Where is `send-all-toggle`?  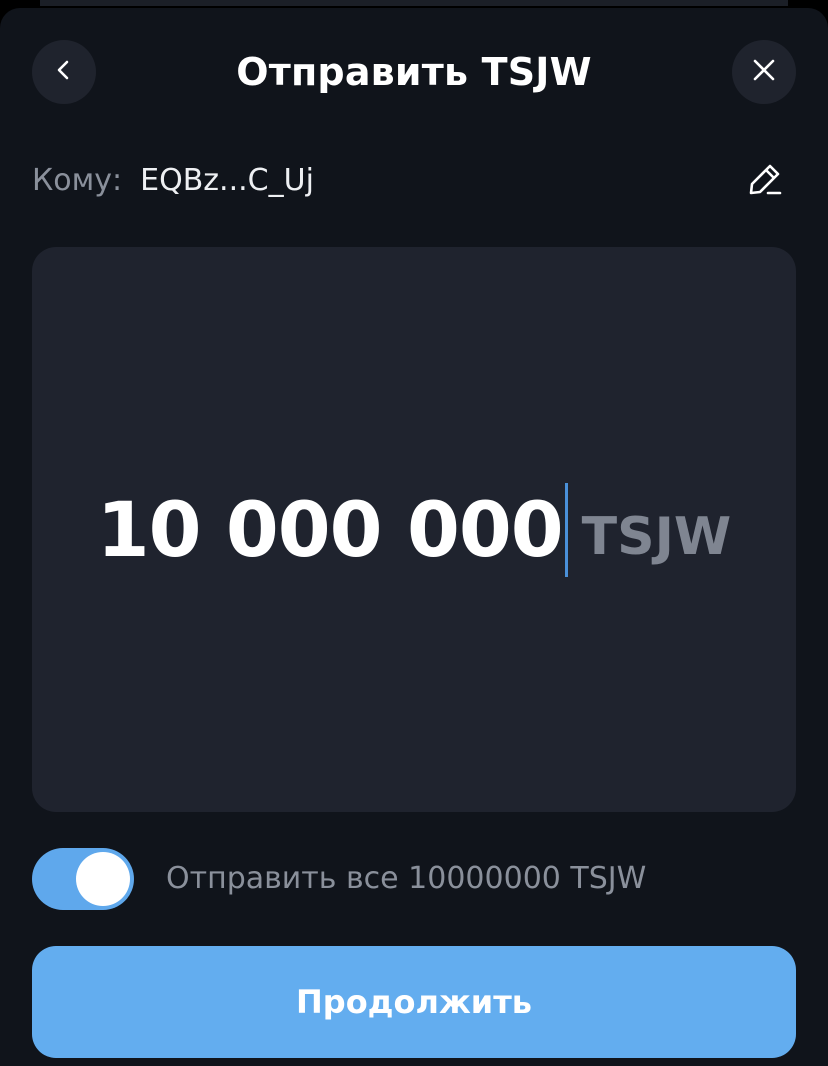
send-all-toggle is located at coordinates (83, 879).